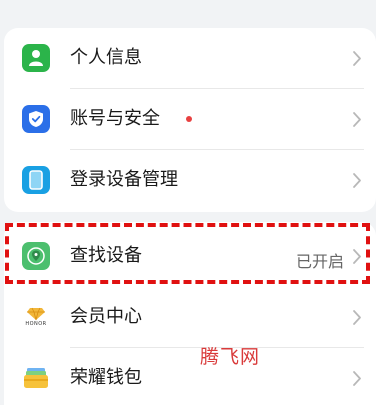 Image resolution: width=376 pixels, height=405 pixels. I want to click on status-text: 已开启, so click(319, 261).